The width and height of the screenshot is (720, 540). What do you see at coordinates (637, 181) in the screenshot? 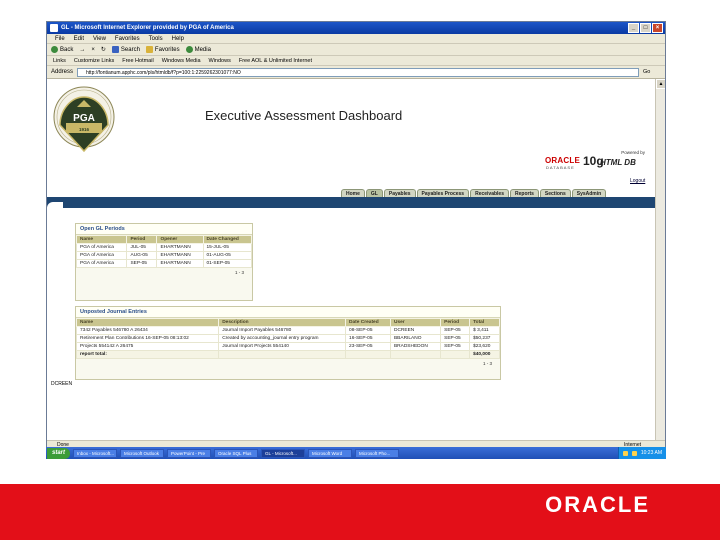
I see `logout-link: Logout` at bounding box center [637, 181].